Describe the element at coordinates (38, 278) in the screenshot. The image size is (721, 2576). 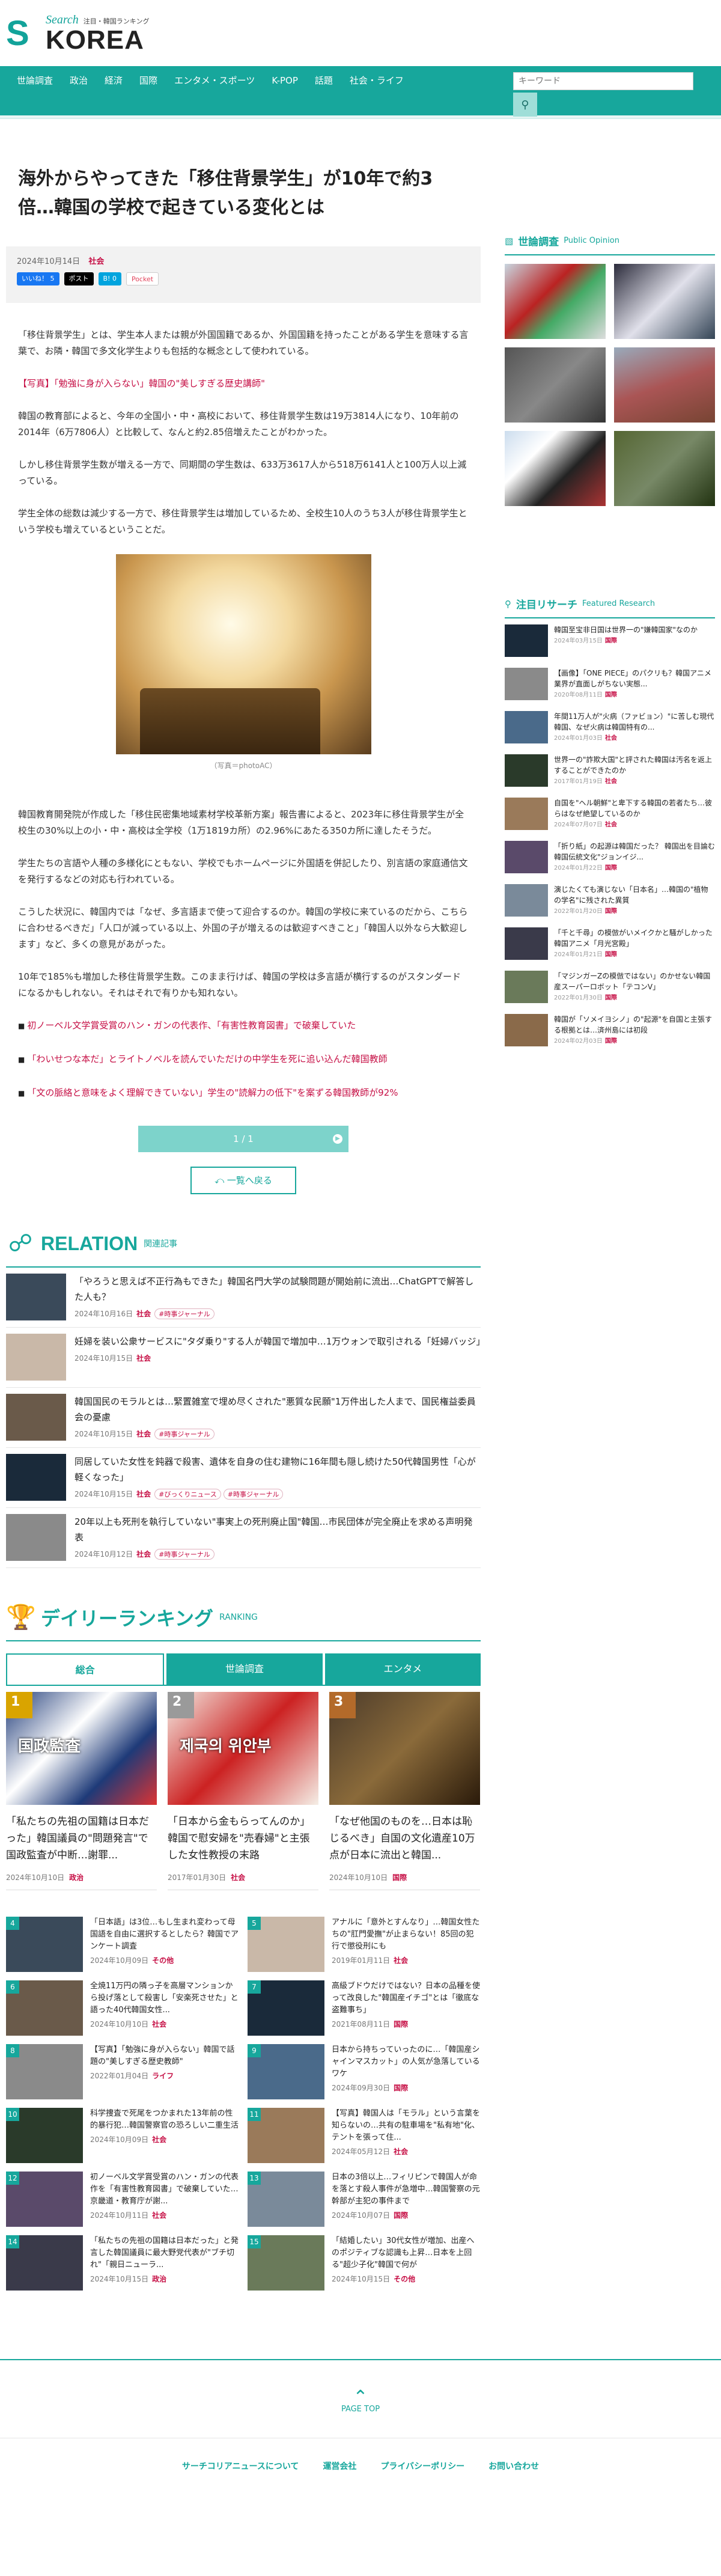
I see `facebook-like-button: いいね！ 5` at that location.